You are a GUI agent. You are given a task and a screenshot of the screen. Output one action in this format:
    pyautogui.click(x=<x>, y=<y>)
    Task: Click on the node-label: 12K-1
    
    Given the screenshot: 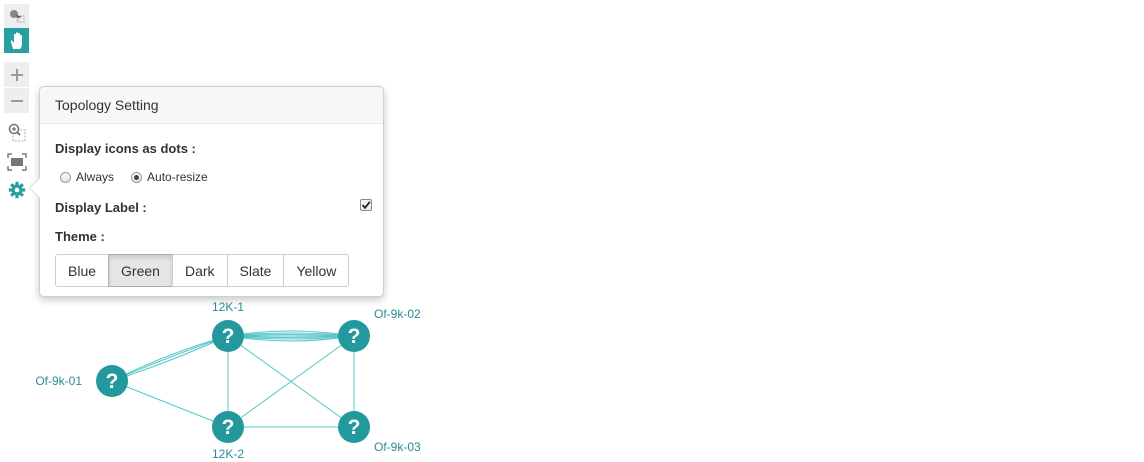 What is the action you would take?
    pyautogui.click(x=228, y=307)
    